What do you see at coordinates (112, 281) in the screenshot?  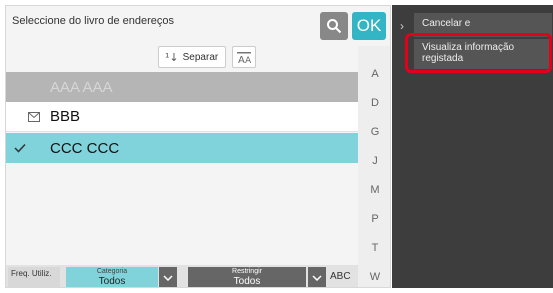 I see `category-value: Todos` at bounding box center [112, 281].